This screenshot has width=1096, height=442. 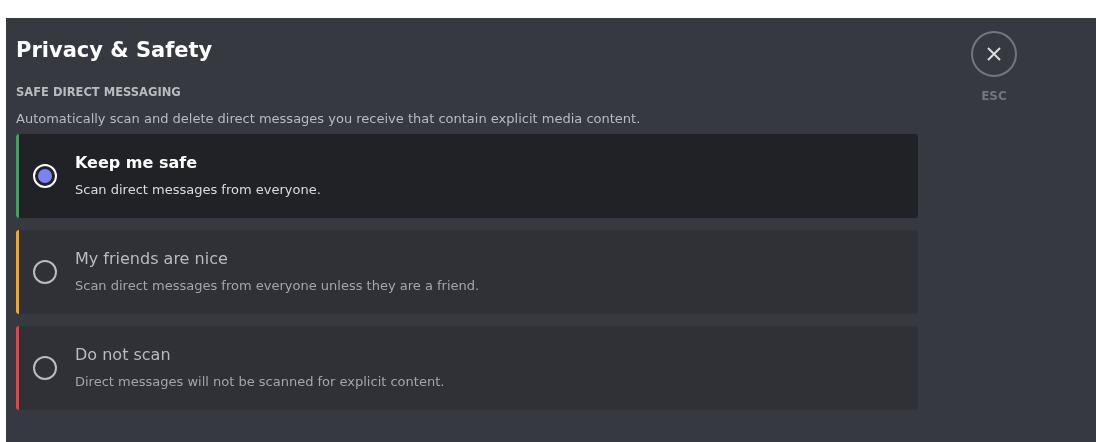 I want to click on option-description: Scan direct messages from everyone unless they are a friend., so click(x=277, y=286).